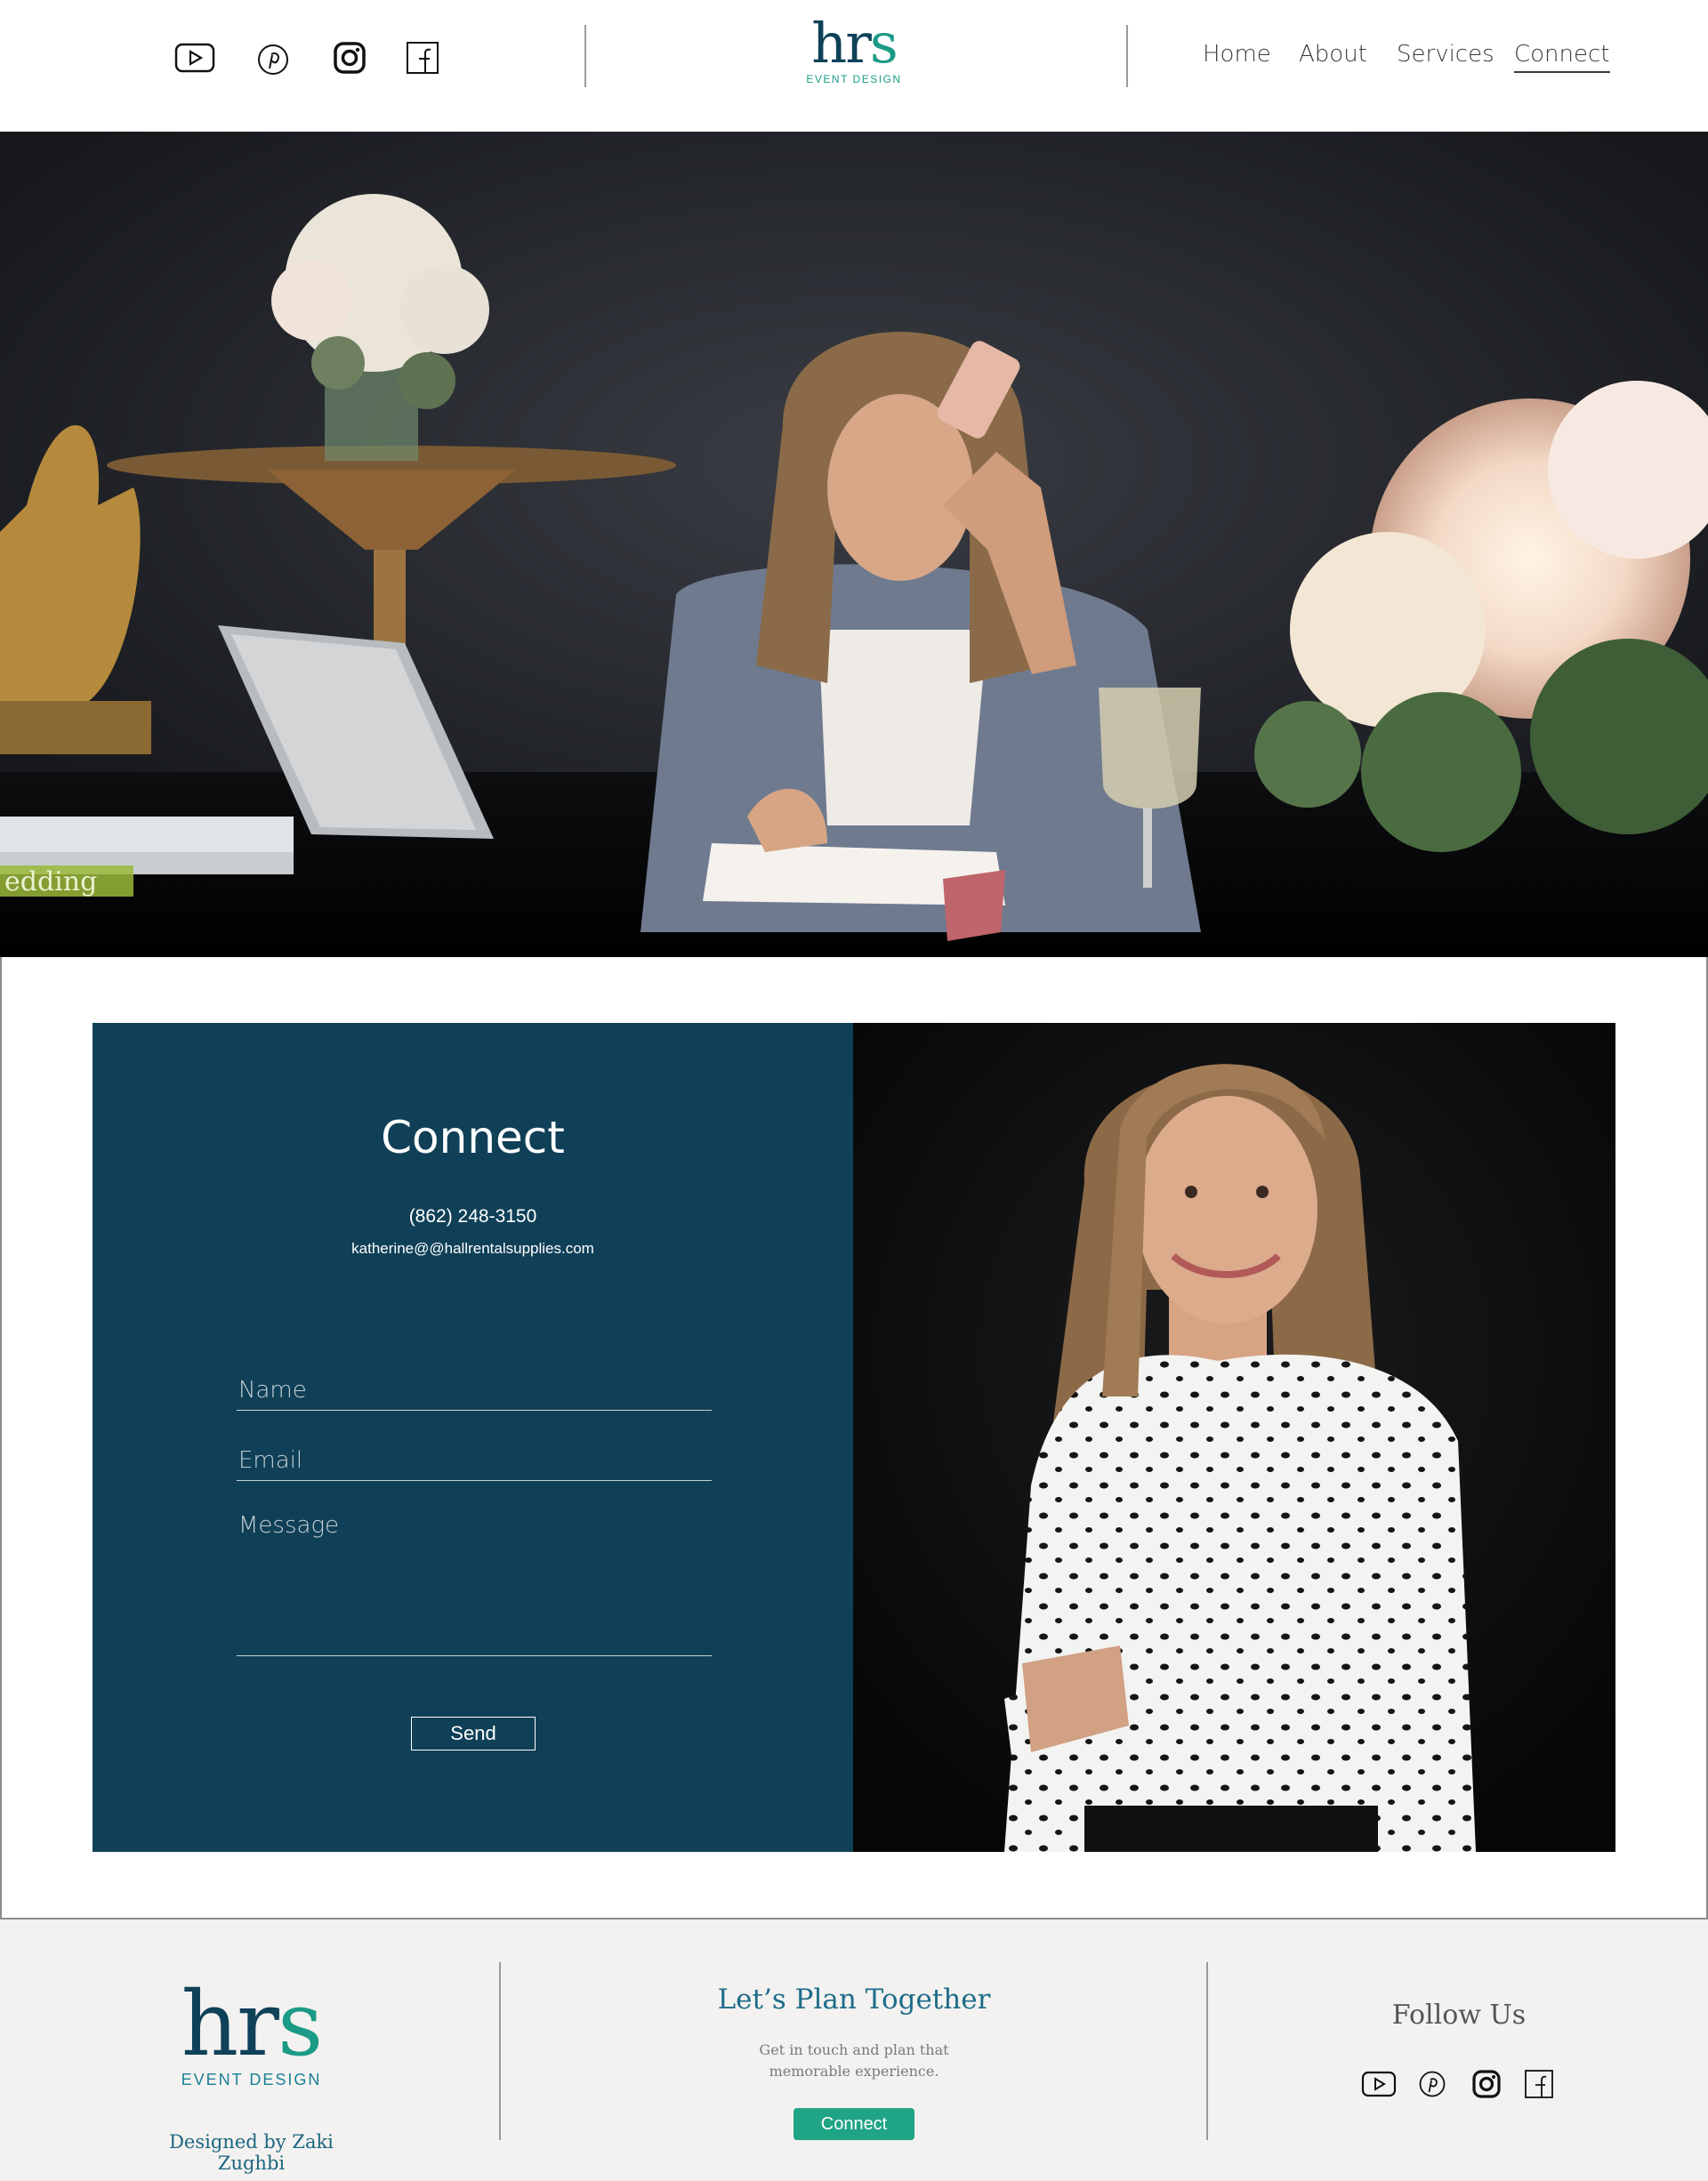 Image resolution: width=1708 pixels, height=2181 pixels. I want to click on nav-about: About, so click(1333, 54).